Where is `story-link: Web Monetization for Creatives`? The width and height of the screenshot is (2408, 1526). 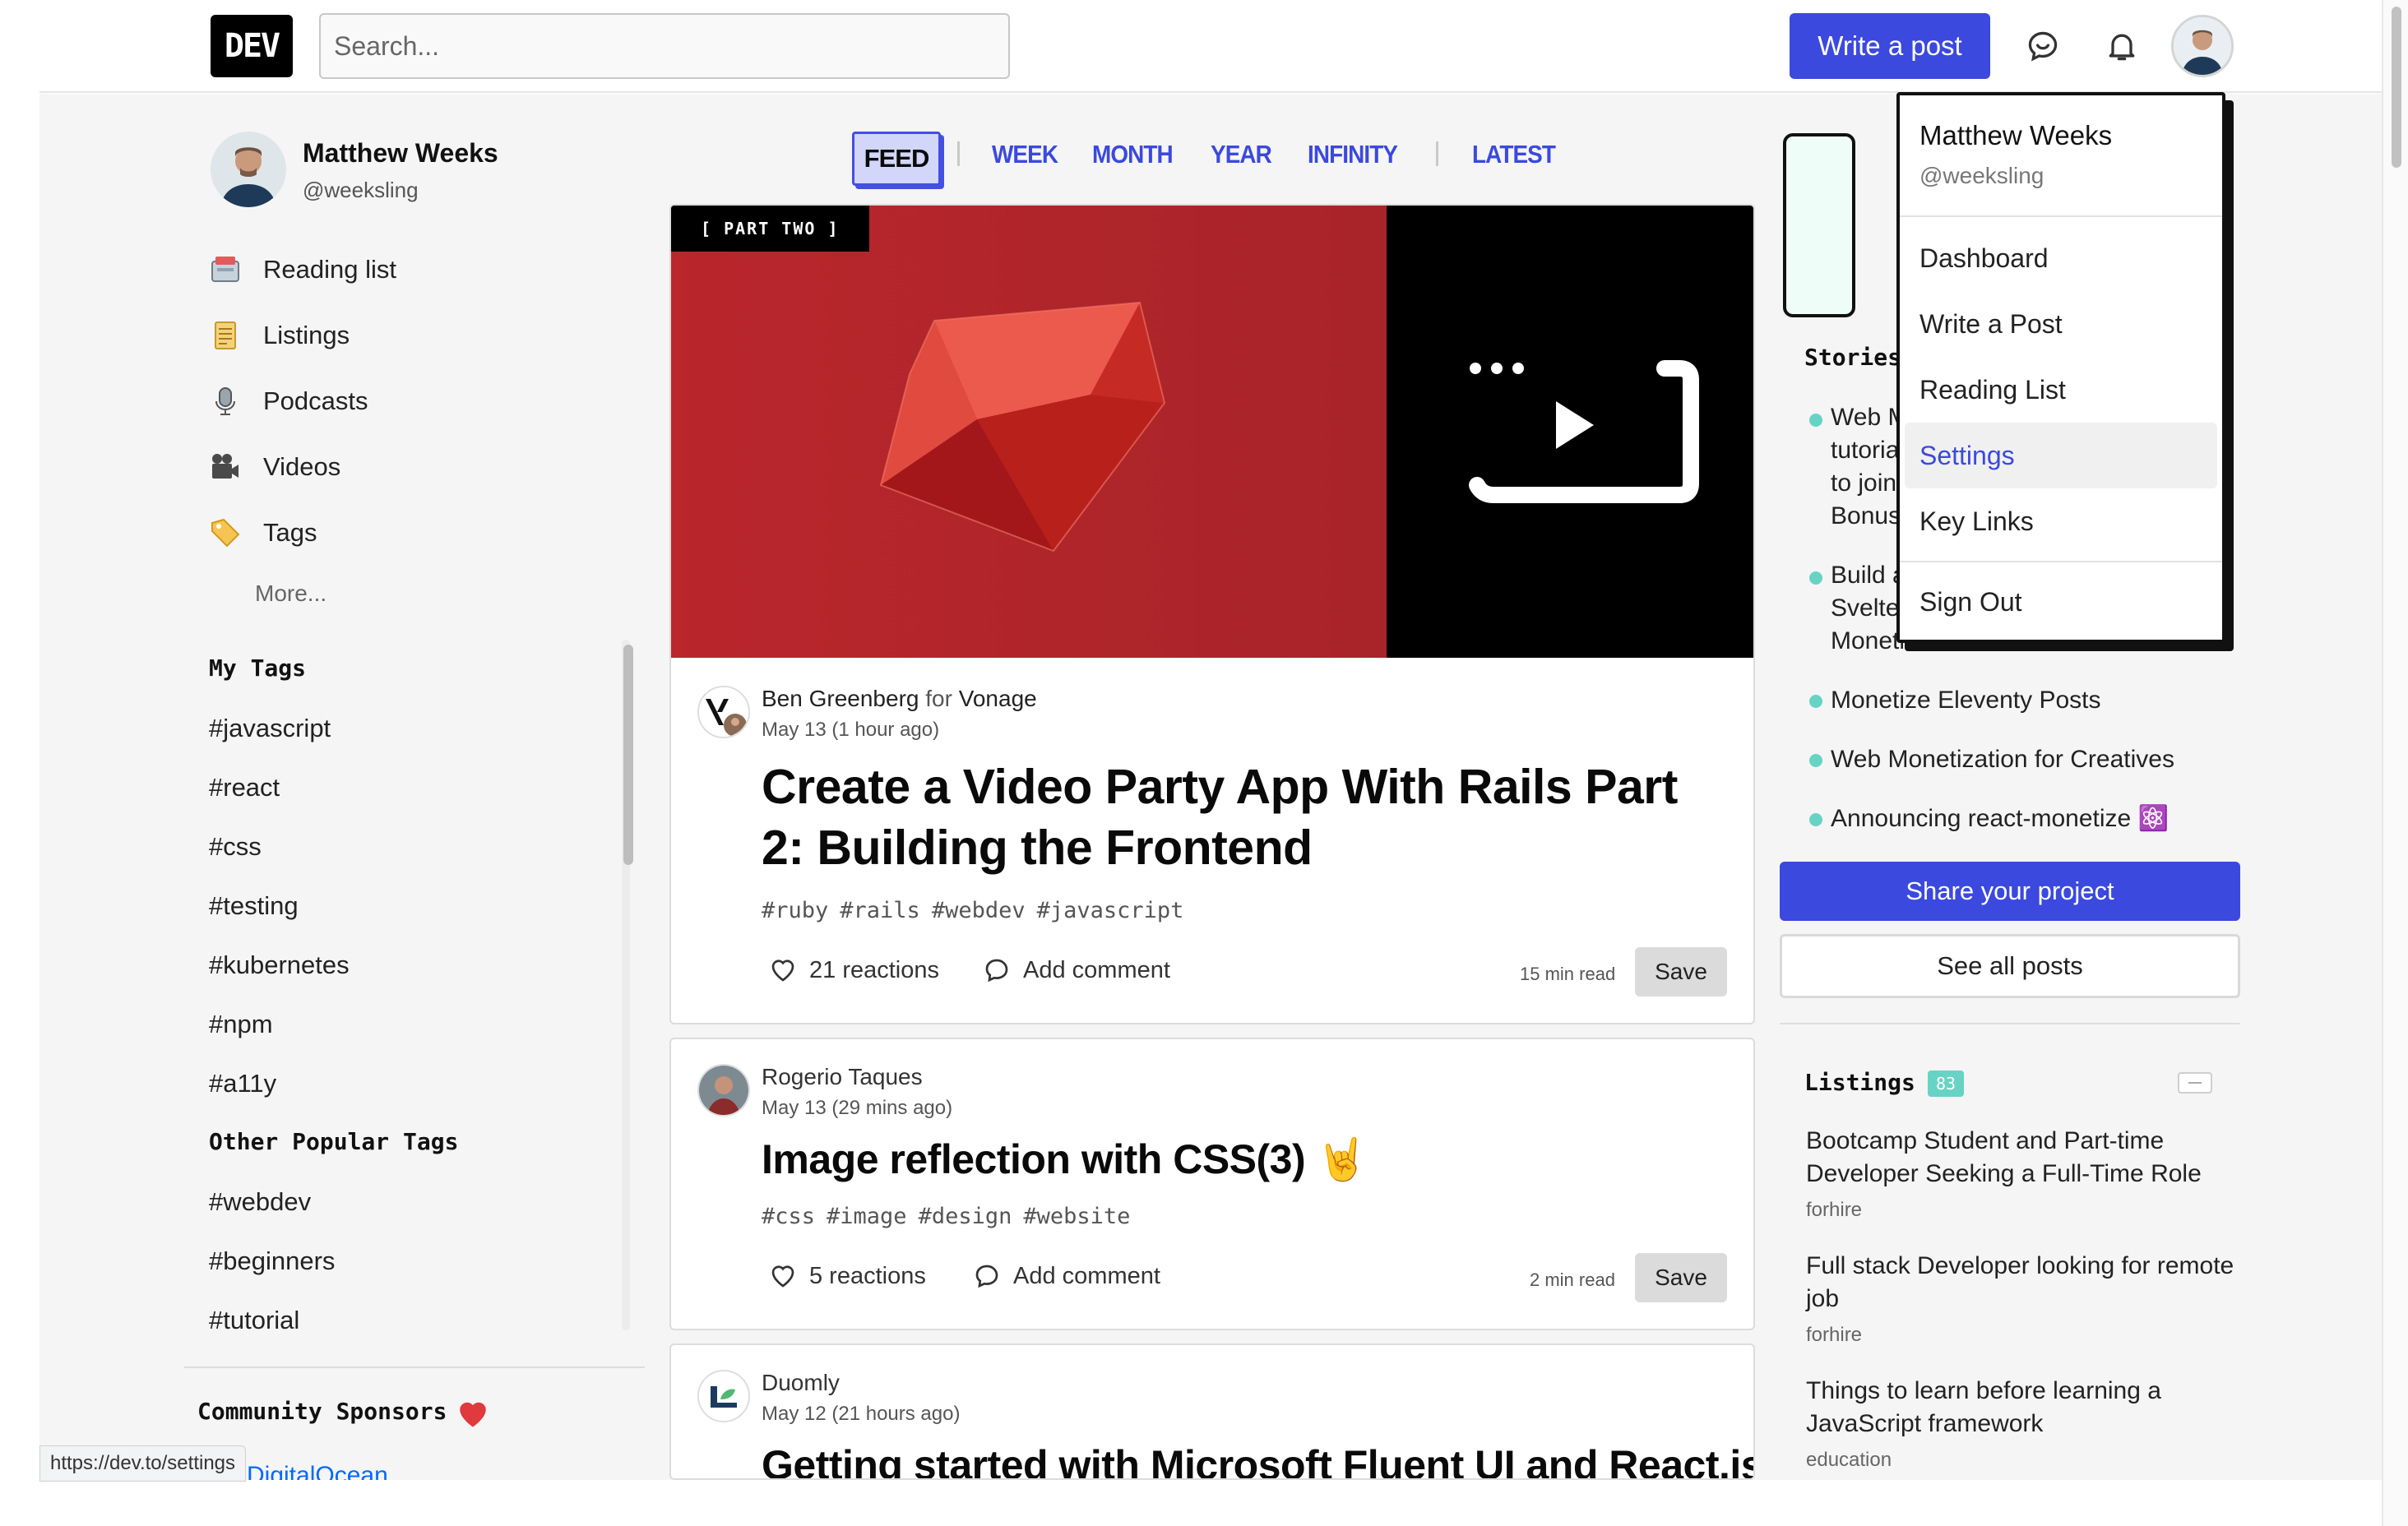
story-link: Web Monetization for Creatives is located at coordinates (2002, 759).